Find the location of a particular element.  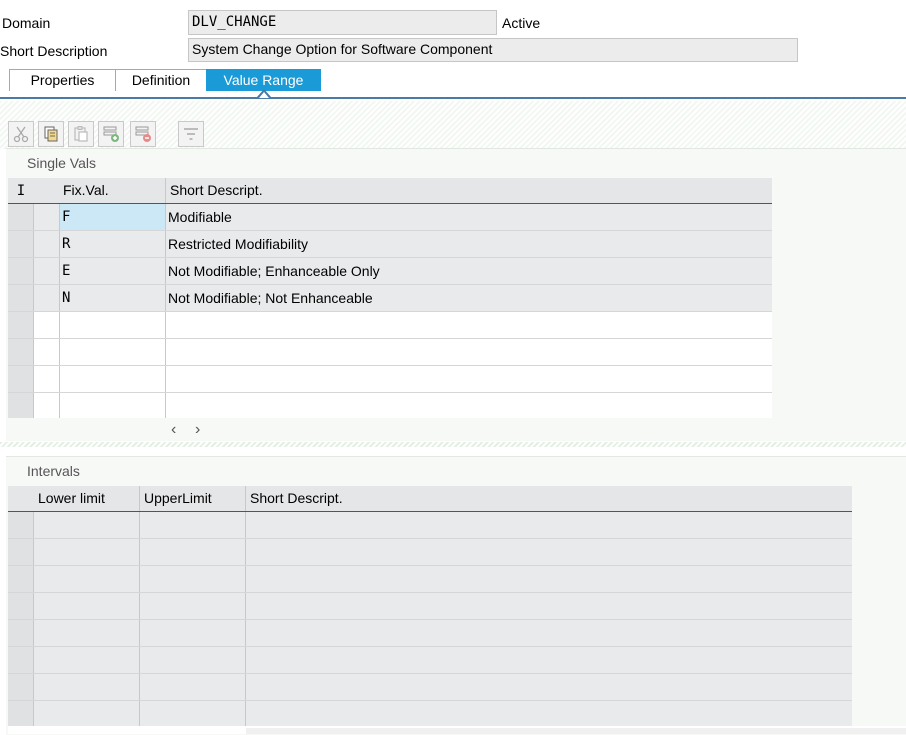

paste-icon is located at coordinates (81, 134).